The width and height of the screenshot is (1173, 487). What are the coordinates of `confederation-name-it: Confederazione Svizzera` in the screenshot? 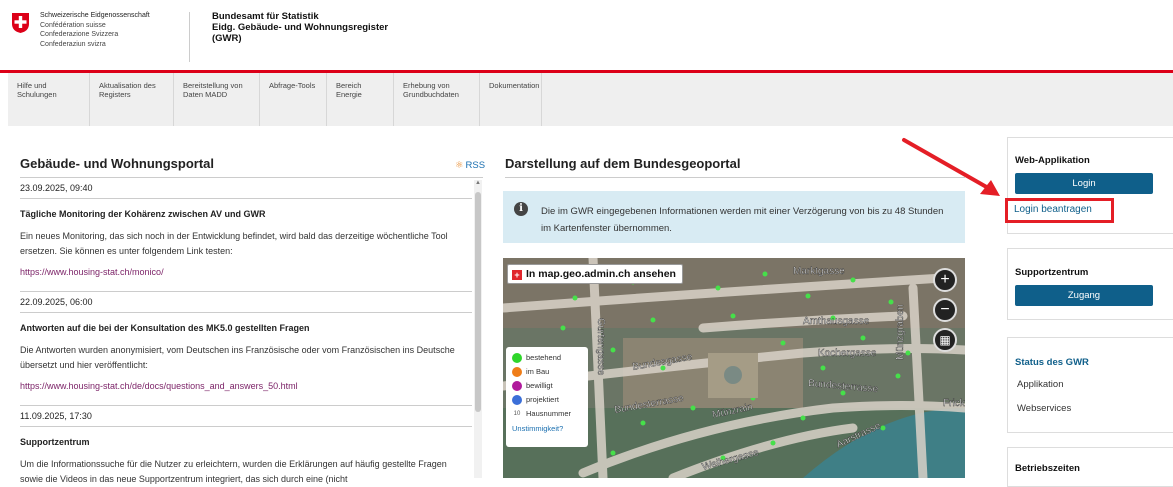 It's located at (79, 34).